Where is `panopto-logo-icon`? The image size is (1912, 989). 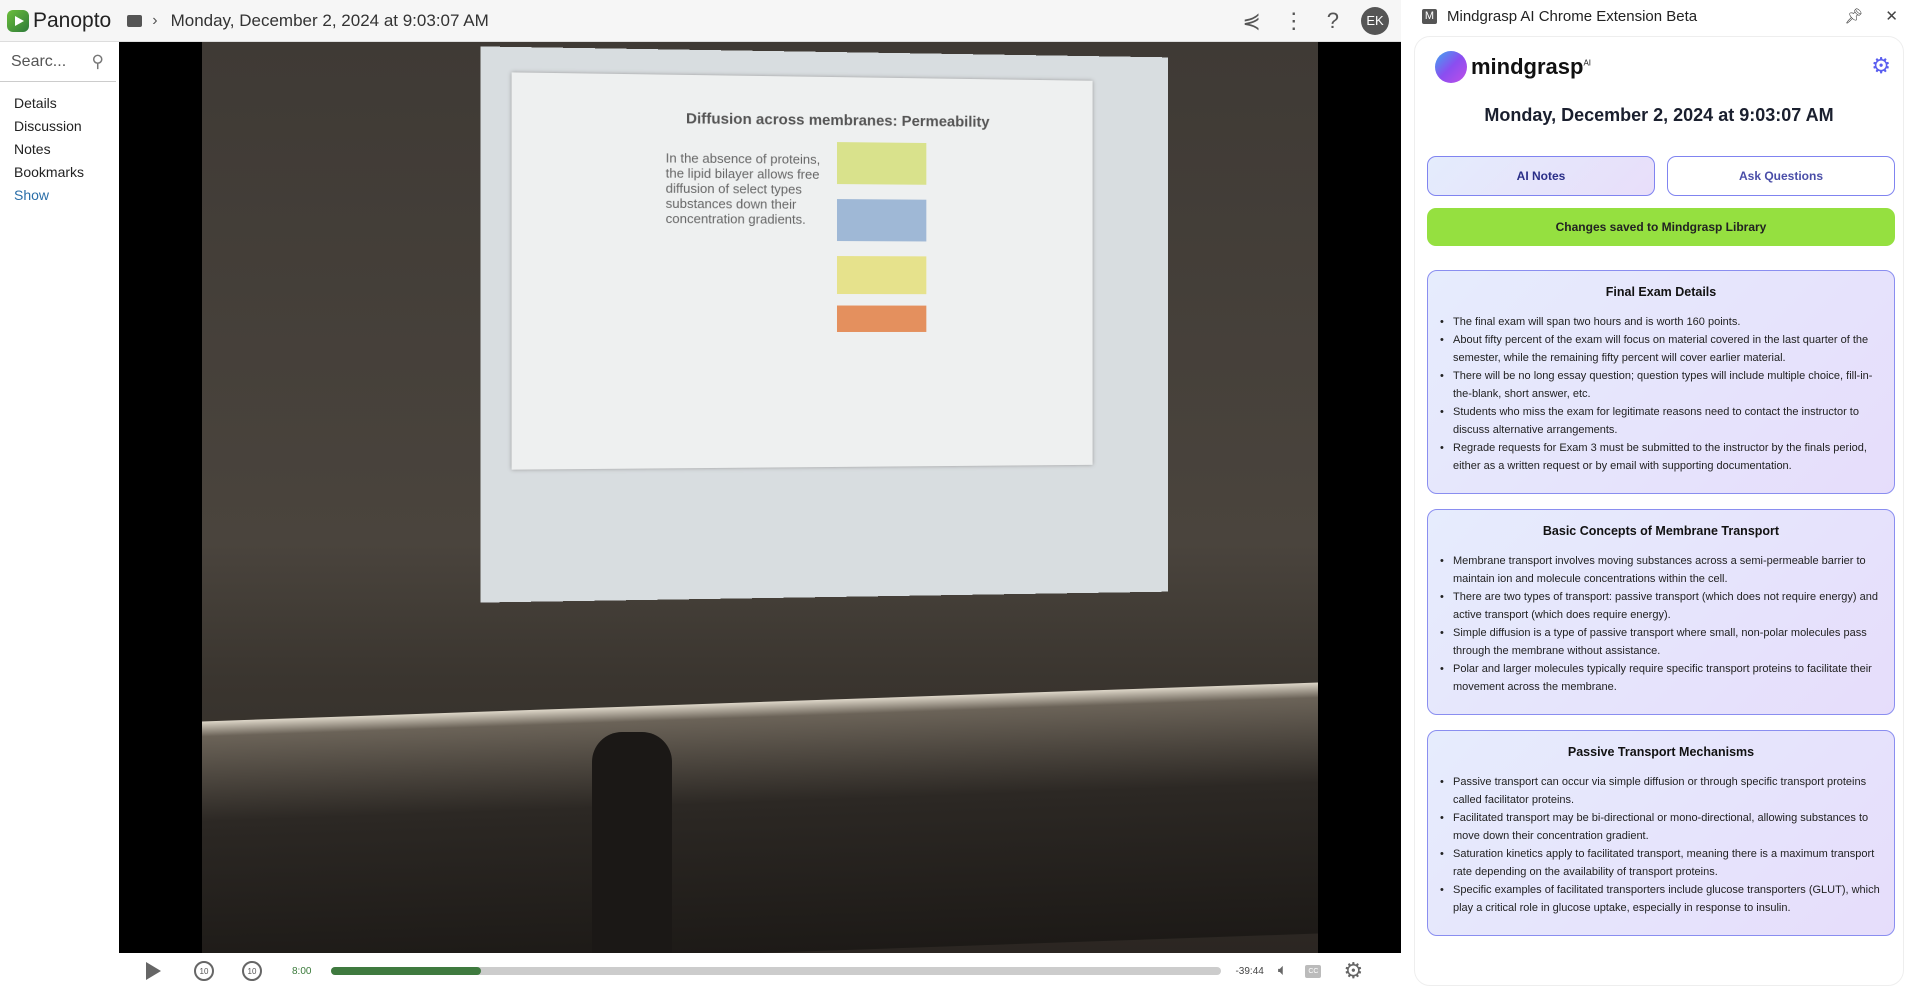
panopto-logo-icon is located at coordinates (18, 20).